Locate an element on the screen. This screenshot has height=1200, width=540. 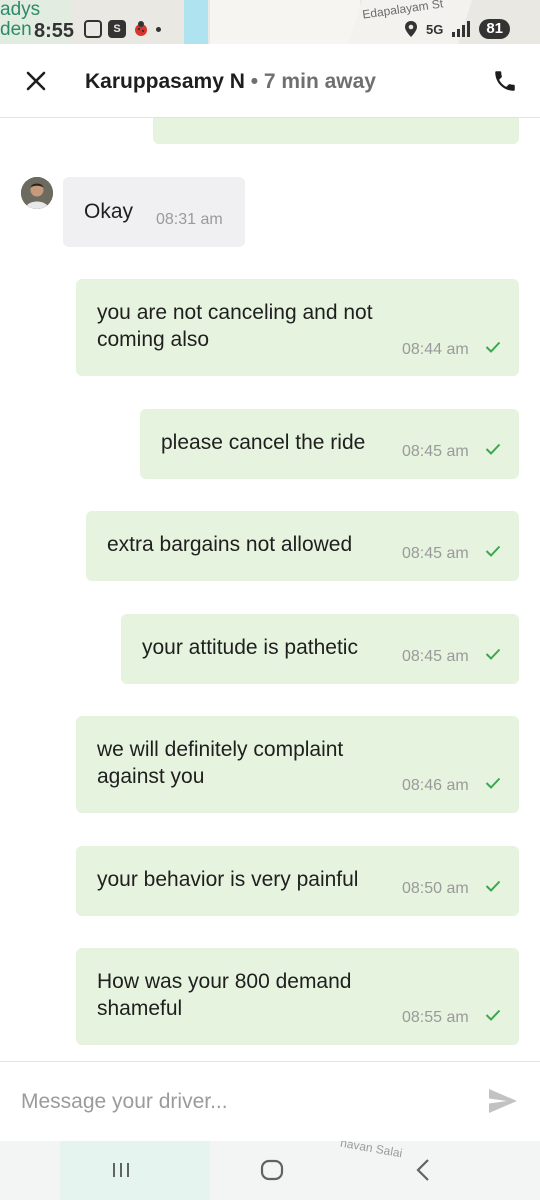
status-time: 8:55 is located at coordinates (54, 31).